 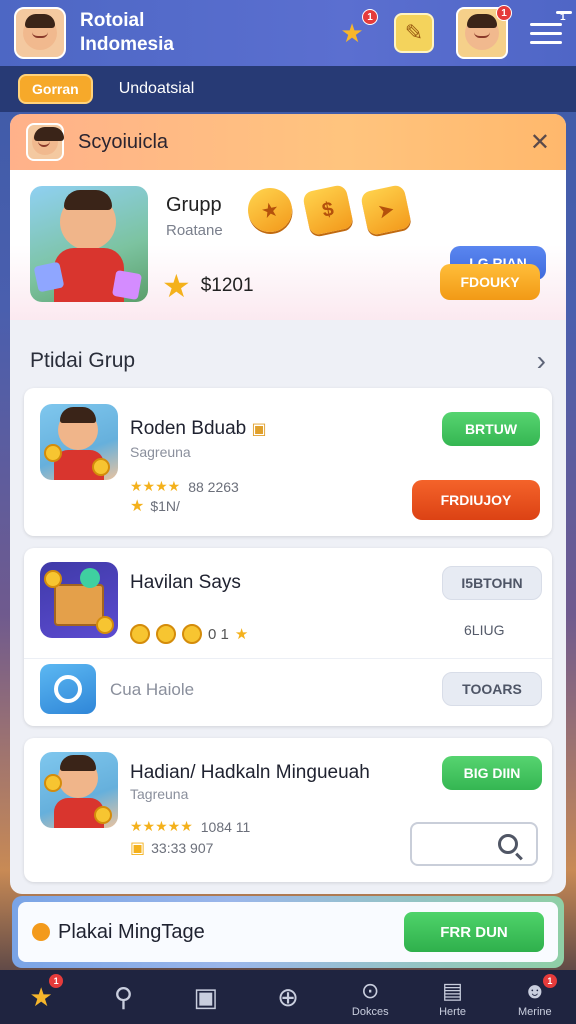 What do you see at coordinates (549, 981) in the screenshot?
I see `profile-badge: 1` at bounding box center [549, 981].